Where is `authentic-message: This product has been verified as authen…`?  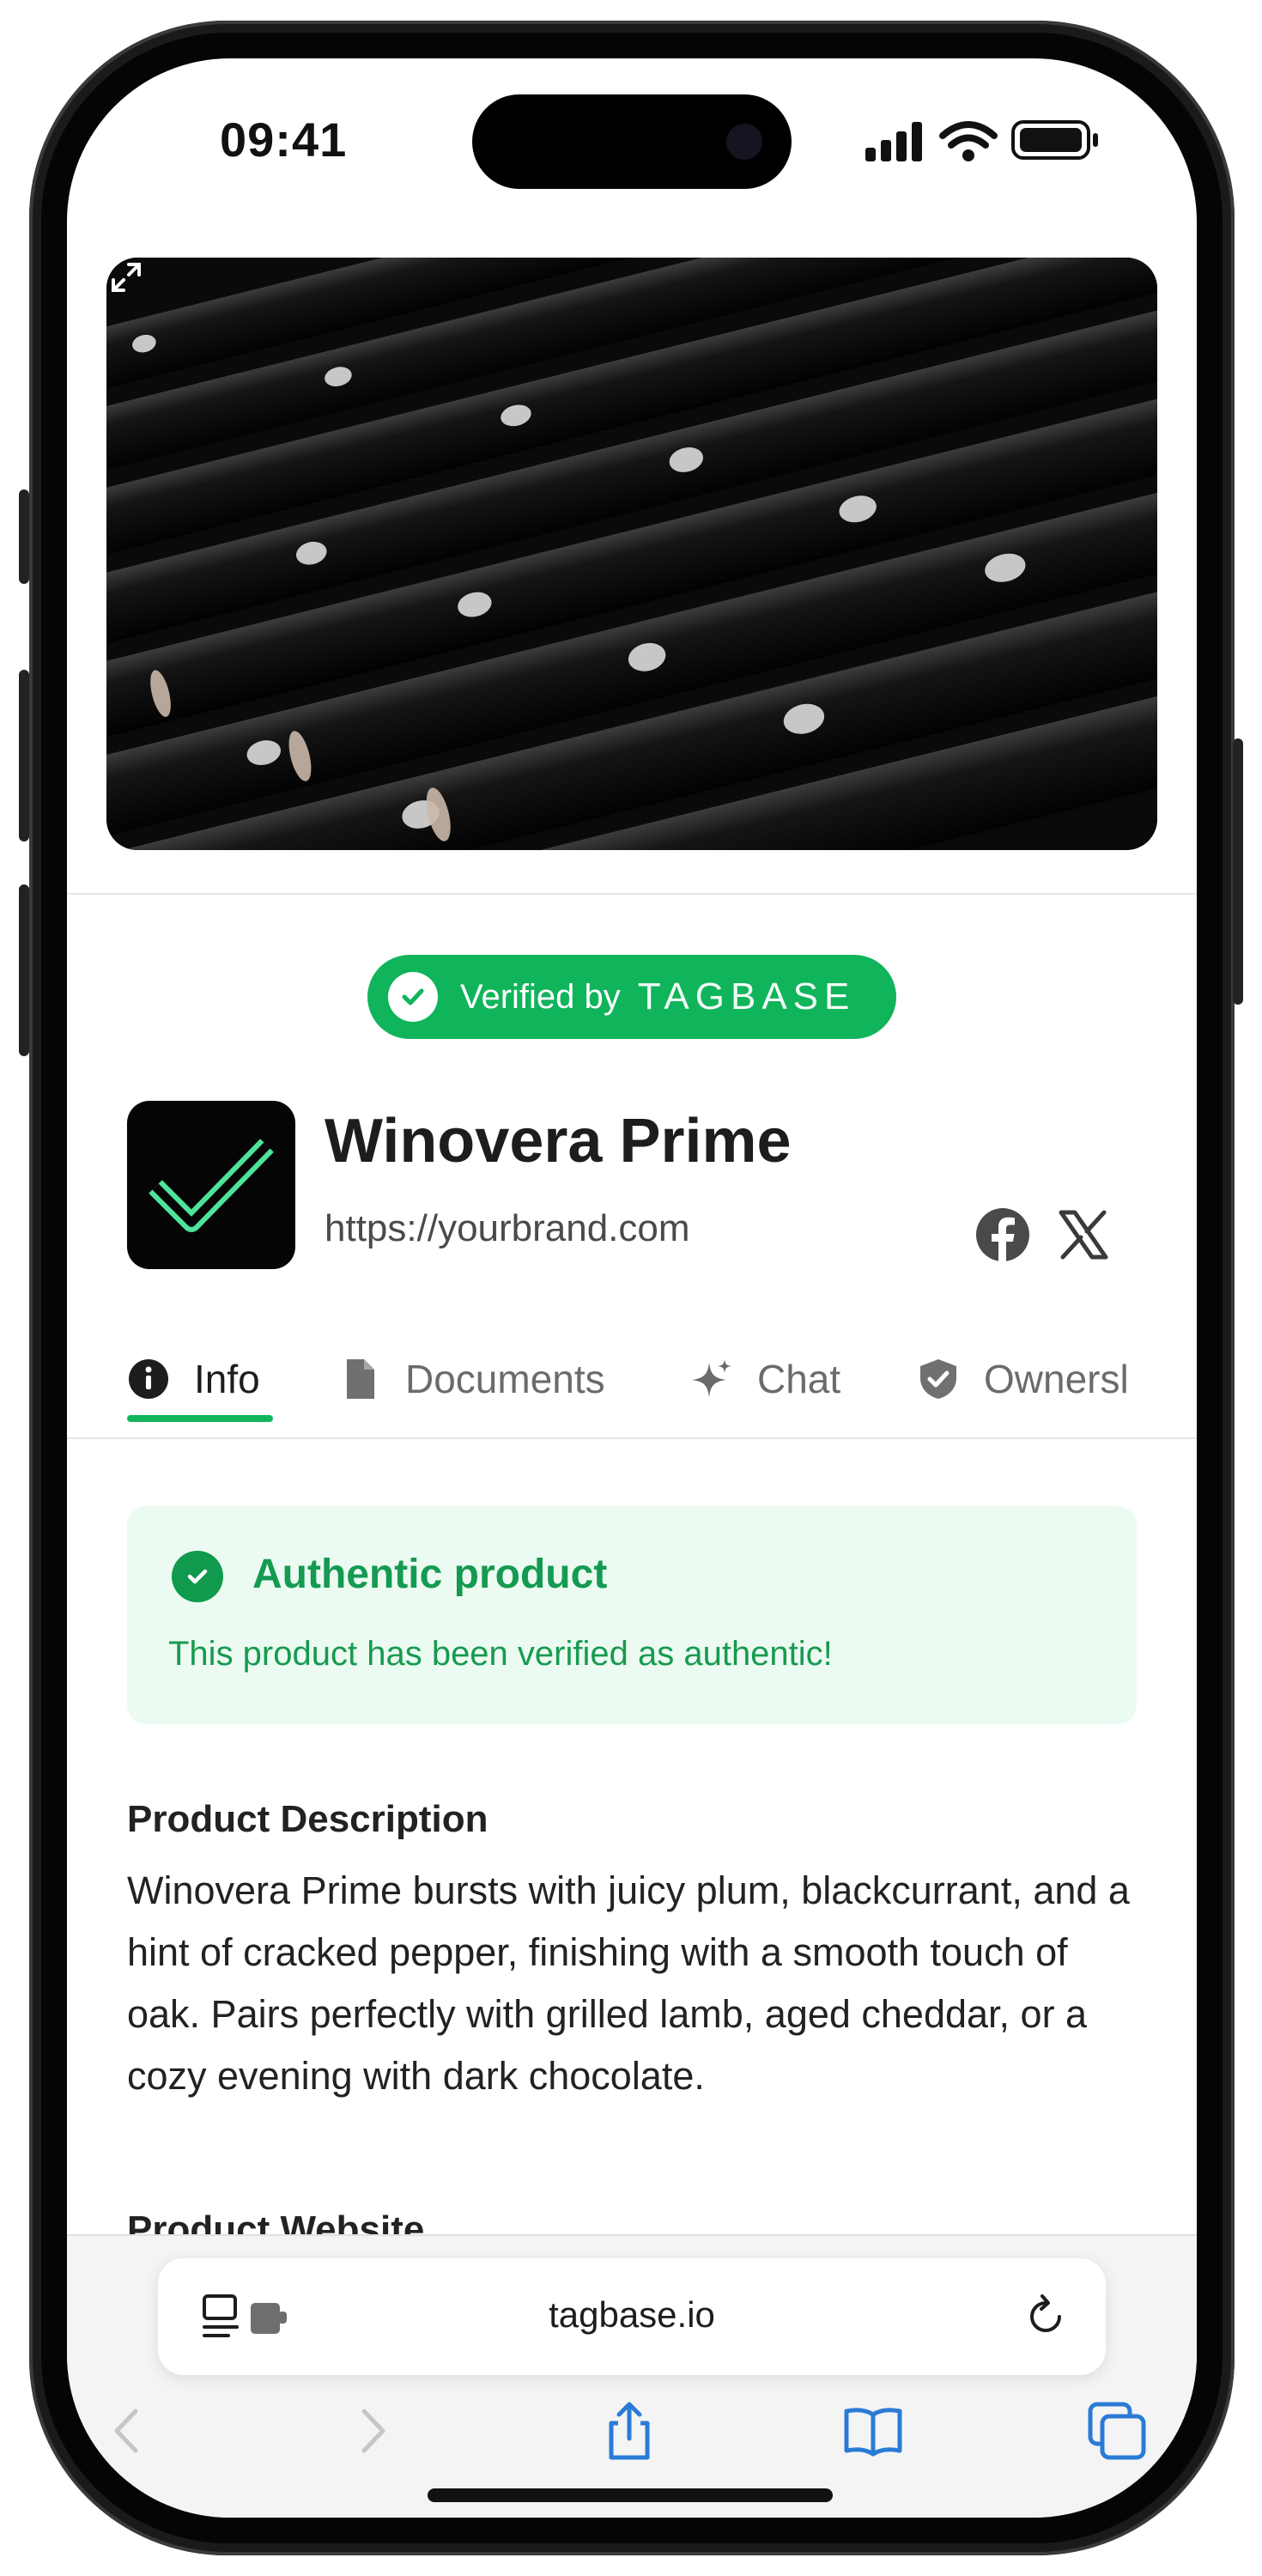 authentic-message: This product has been verified as authen… is located at coordinates (501, 1654).